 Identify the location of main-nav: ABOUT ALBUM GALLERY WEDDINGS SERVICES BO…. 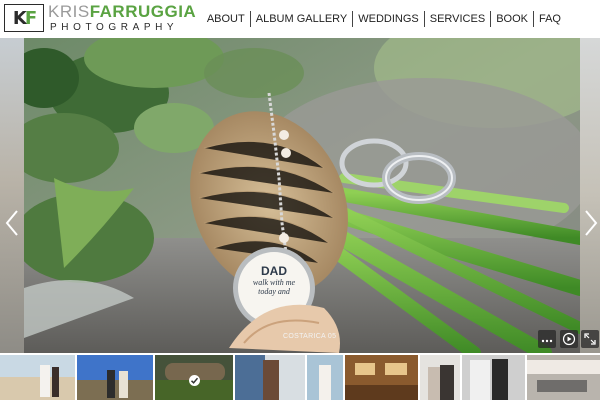
(384, 19).